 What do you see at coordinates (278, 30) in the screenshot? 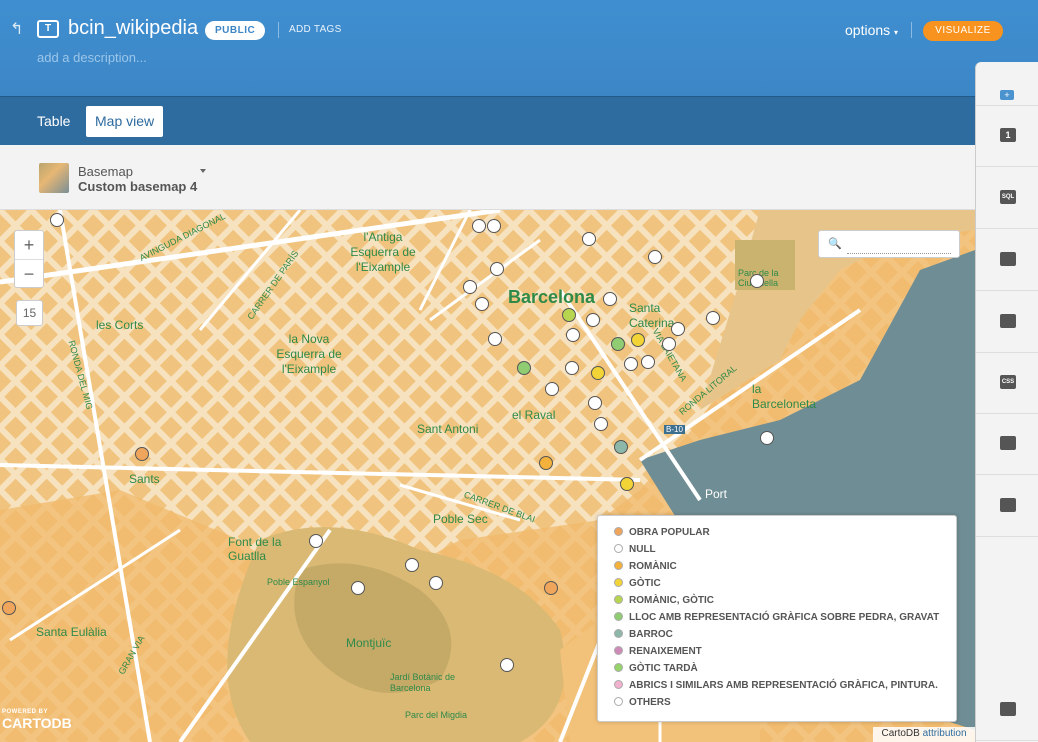
I see `divider` at bounding box center [278, 30].